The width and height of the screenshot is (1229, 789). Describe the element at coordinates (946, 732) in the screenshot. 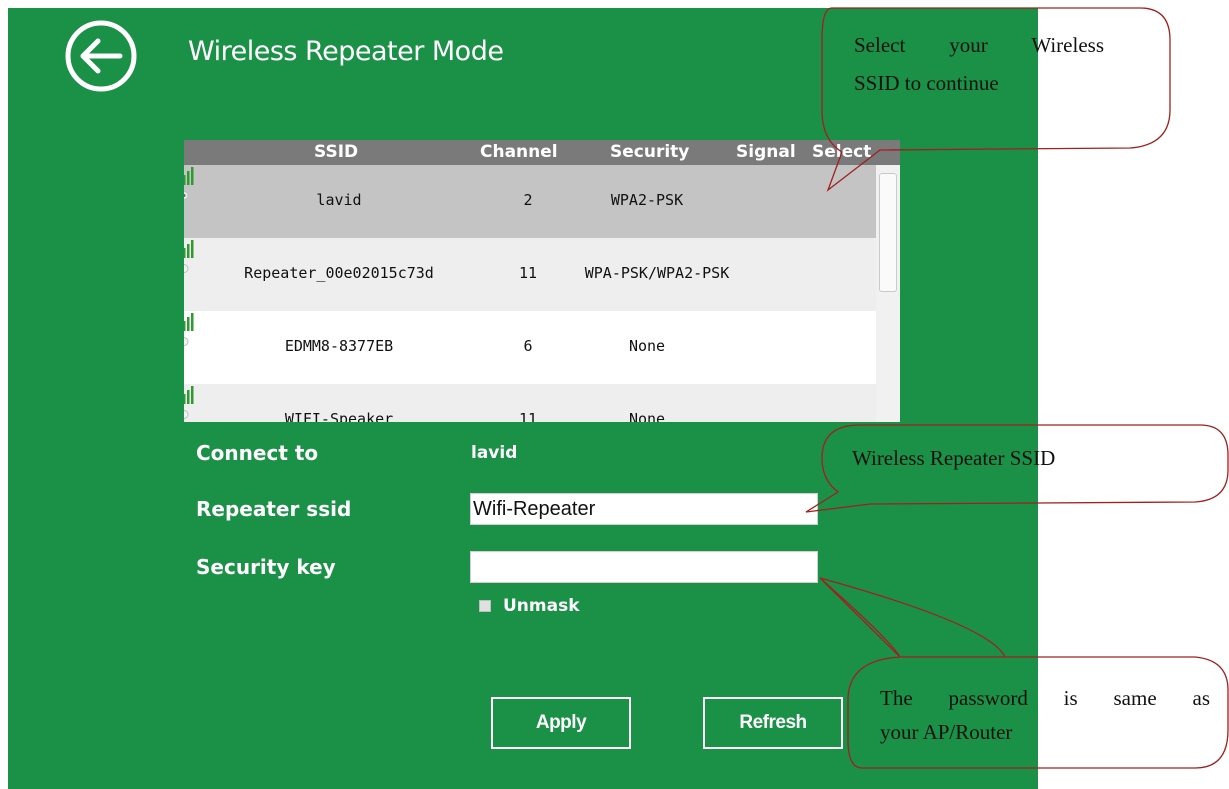

I see `callout-password-line2: your AP/Router` at that location.